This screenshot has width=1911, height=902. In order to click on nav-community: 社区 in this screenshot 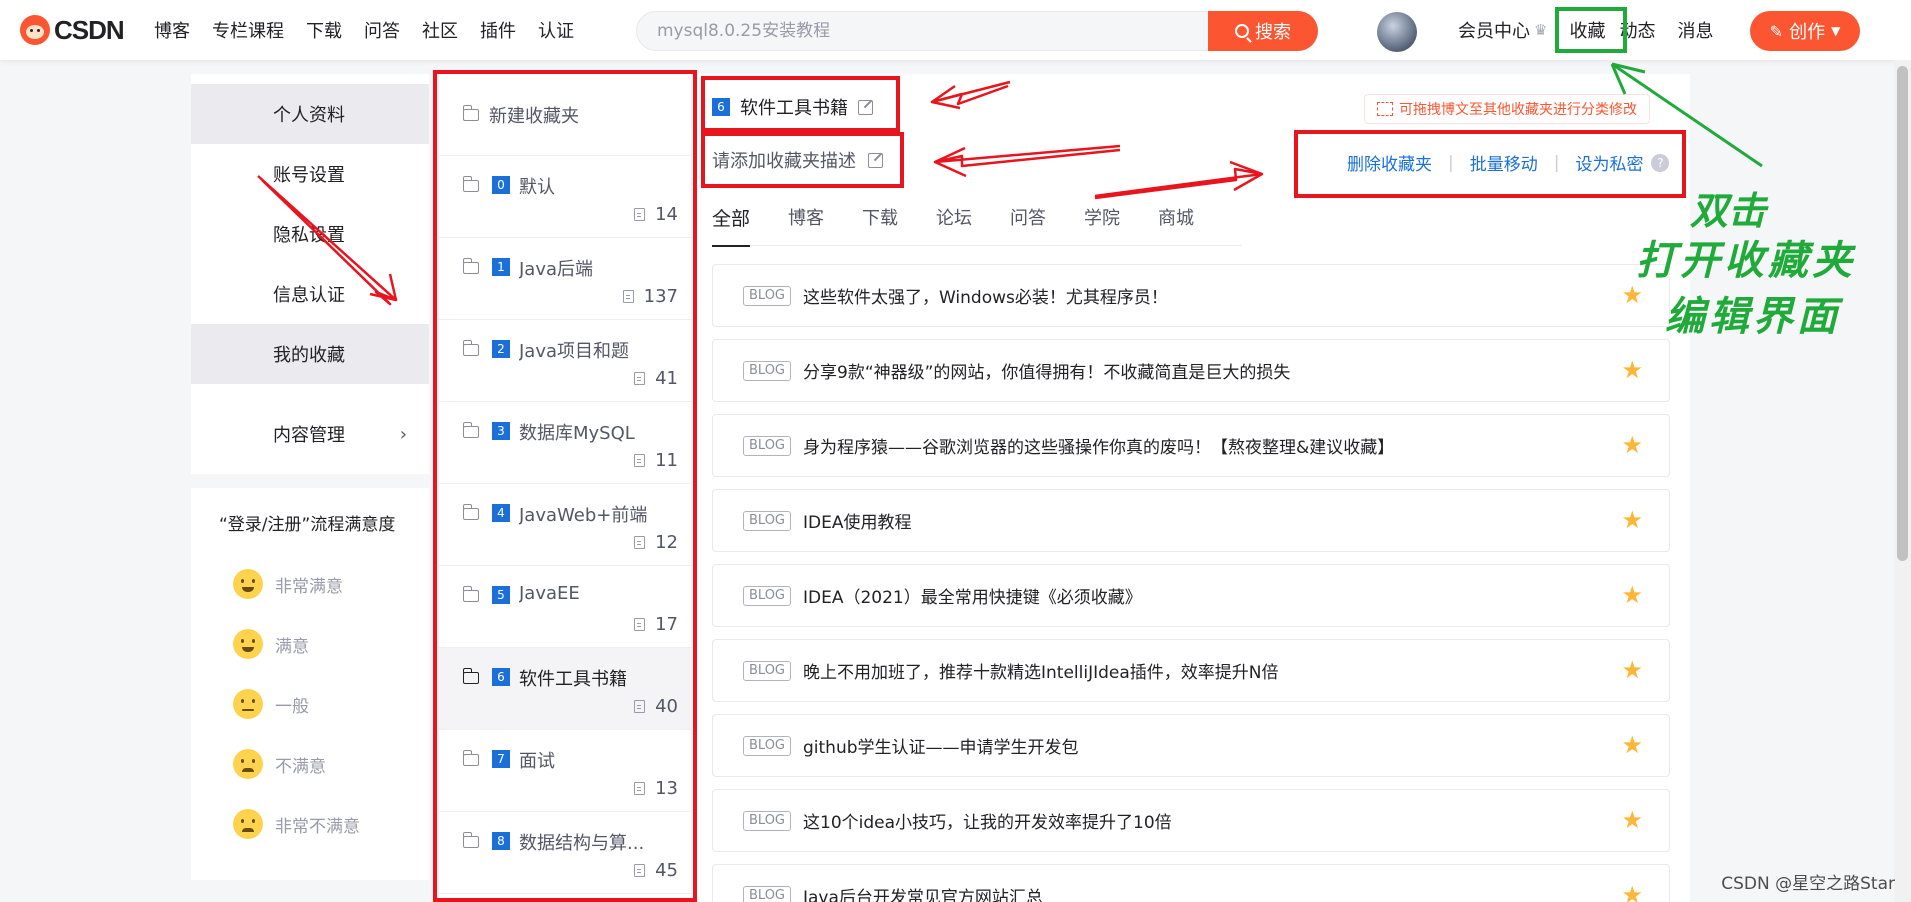, I will do `click(440, 30)`.